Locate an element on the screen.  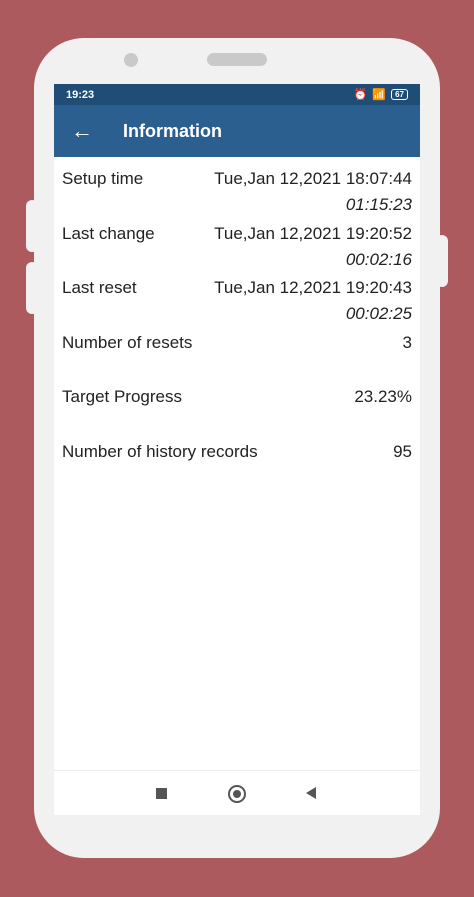
navigation-bar is located at coordinates (237, 792).